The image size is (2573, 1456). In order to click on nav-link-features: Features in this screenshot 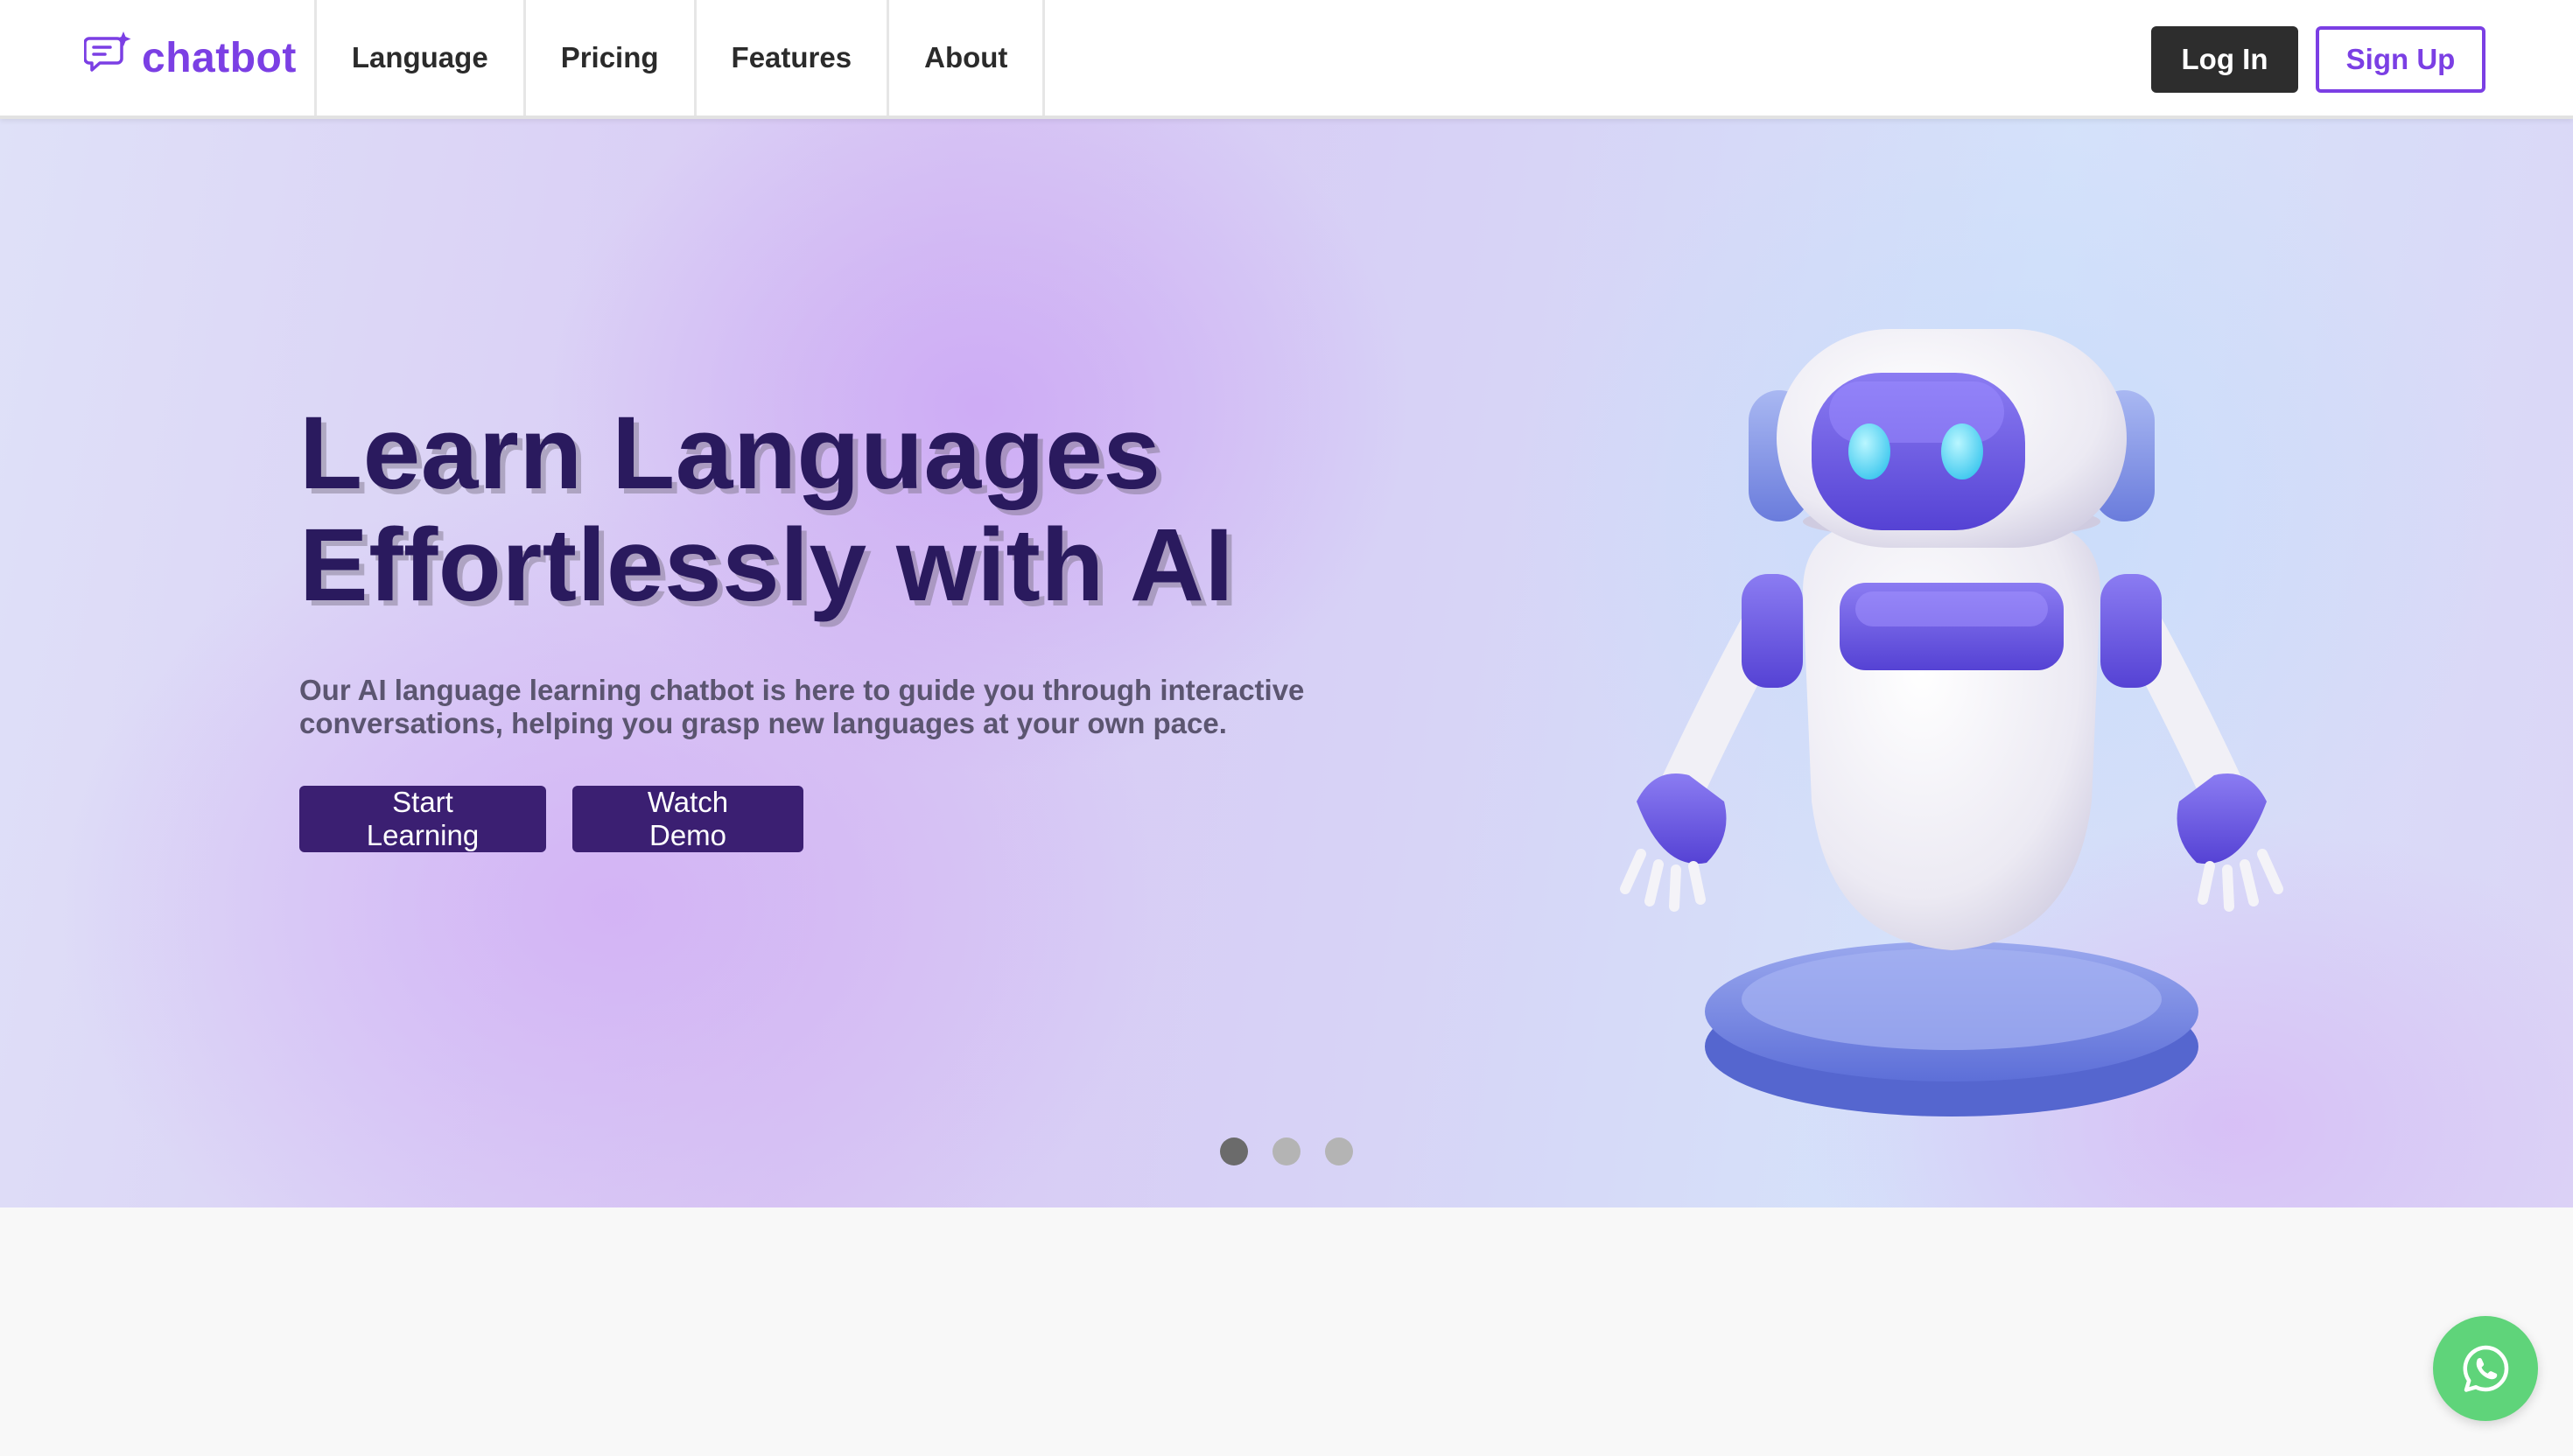, I will do `click(790, 58)`.